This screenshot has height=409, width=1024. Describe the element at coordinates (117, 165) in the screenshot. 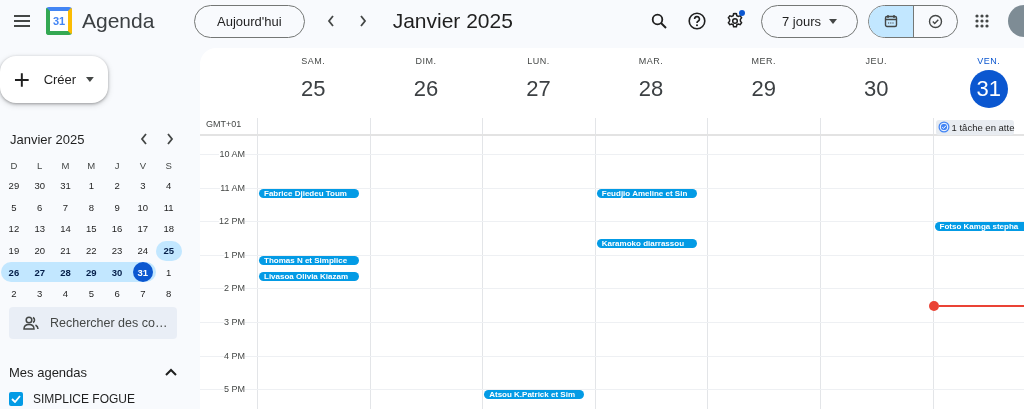

I see `weekday-label: J` at that location.